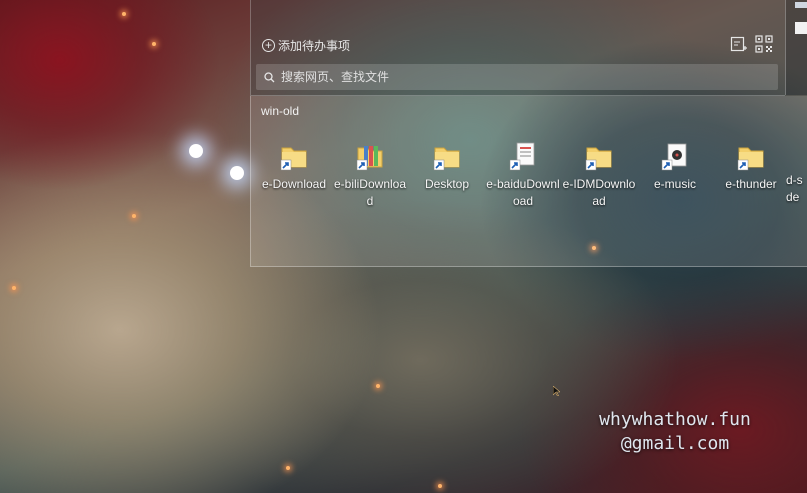 Image resolution: width=807 pixels, height=493 pixels. What do you see at coordinates (739, 44) in the screenshot?
I see `note-add-icon` at bounding box center [739, 44].